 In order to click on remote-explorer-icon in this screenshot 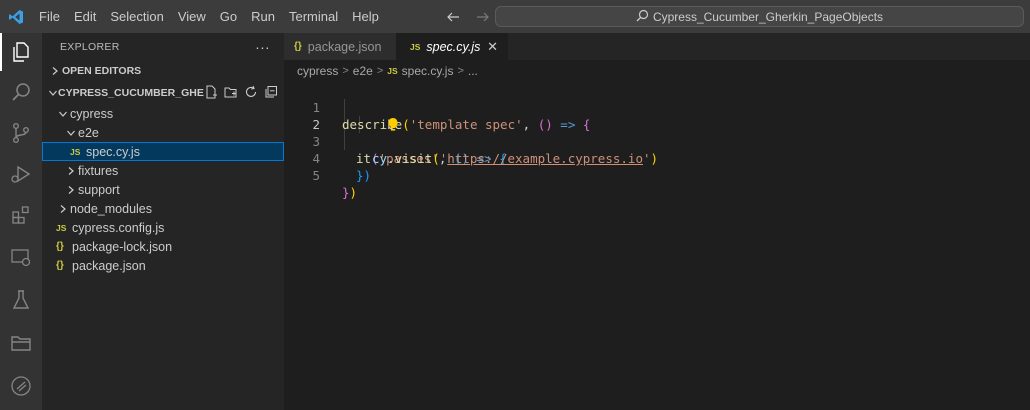, I will do `click(21, 257)`.